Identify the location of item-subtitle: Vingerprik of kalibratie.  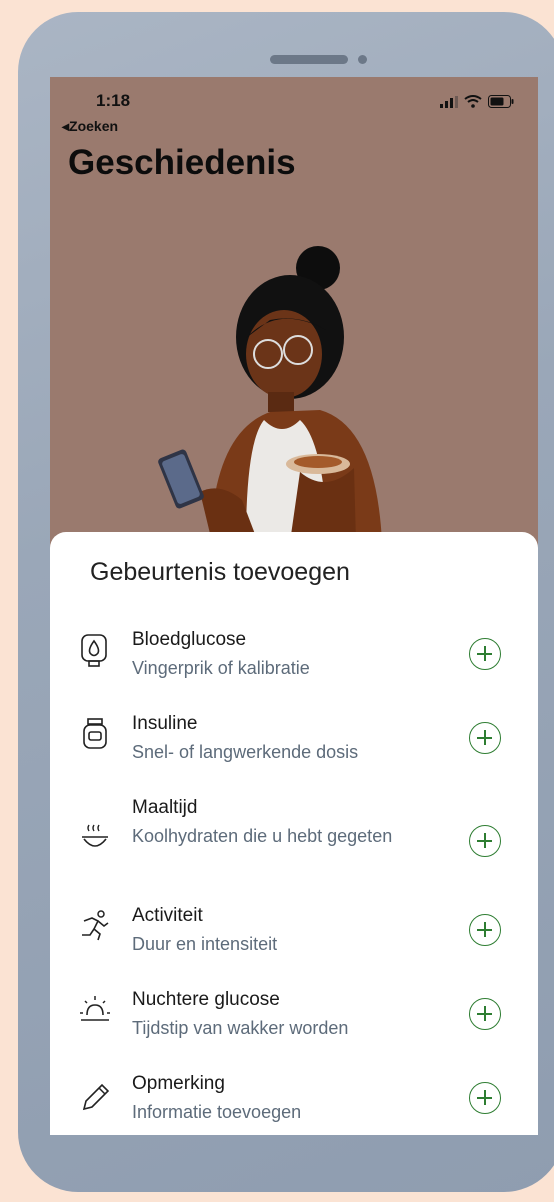
(221, 668).